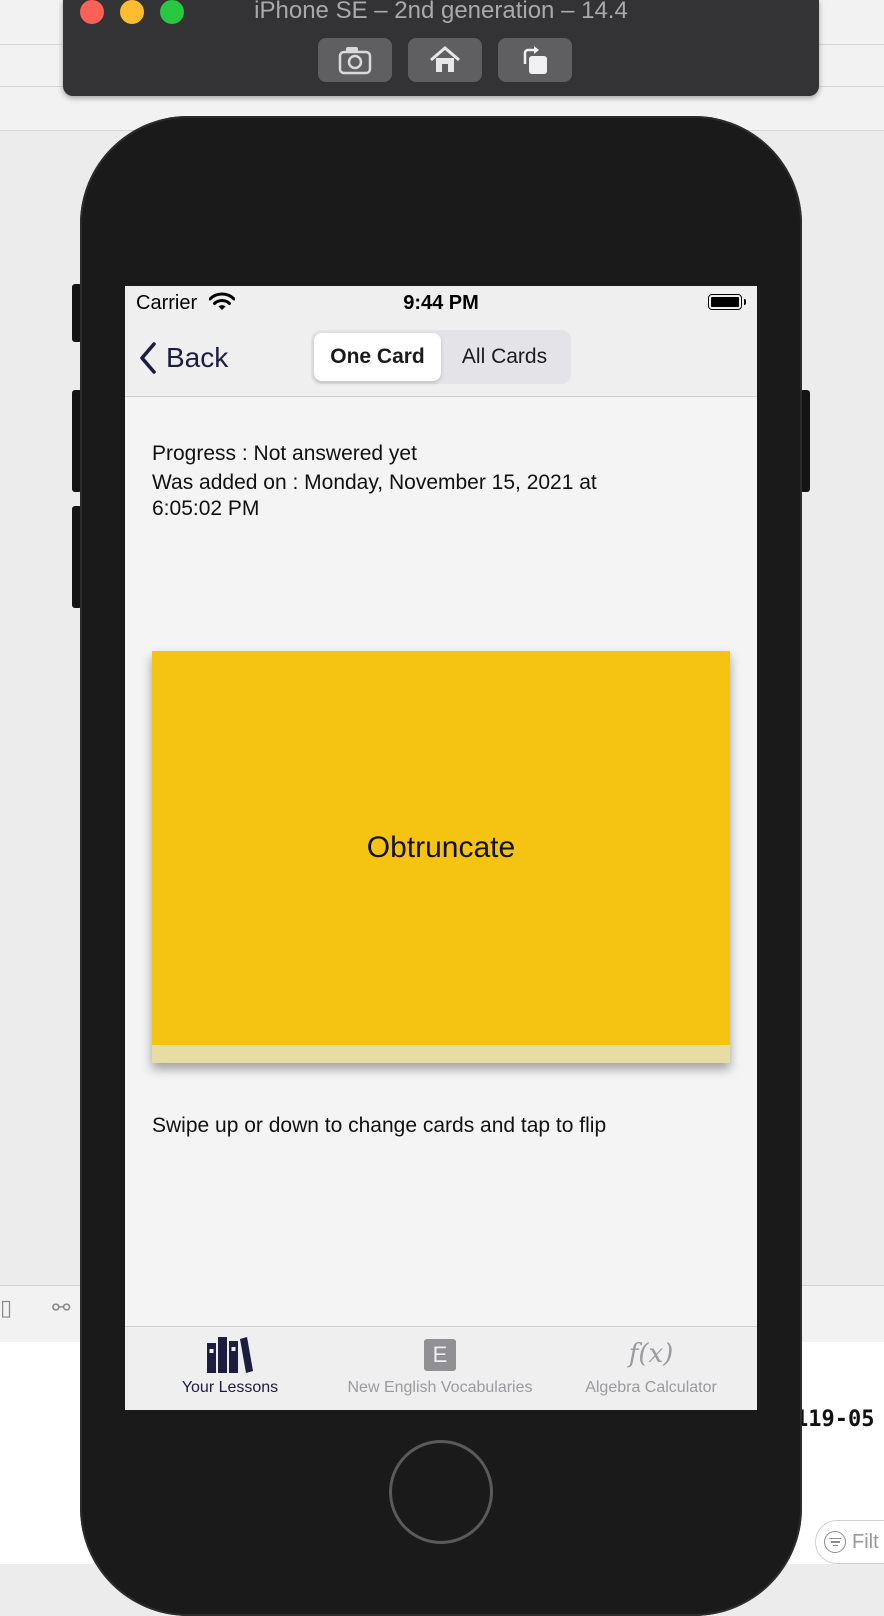 Image resolution: width=884 pixels, height=1616 pixels. I want to click on segment-all-cards: All Cards, so click(504, 357).